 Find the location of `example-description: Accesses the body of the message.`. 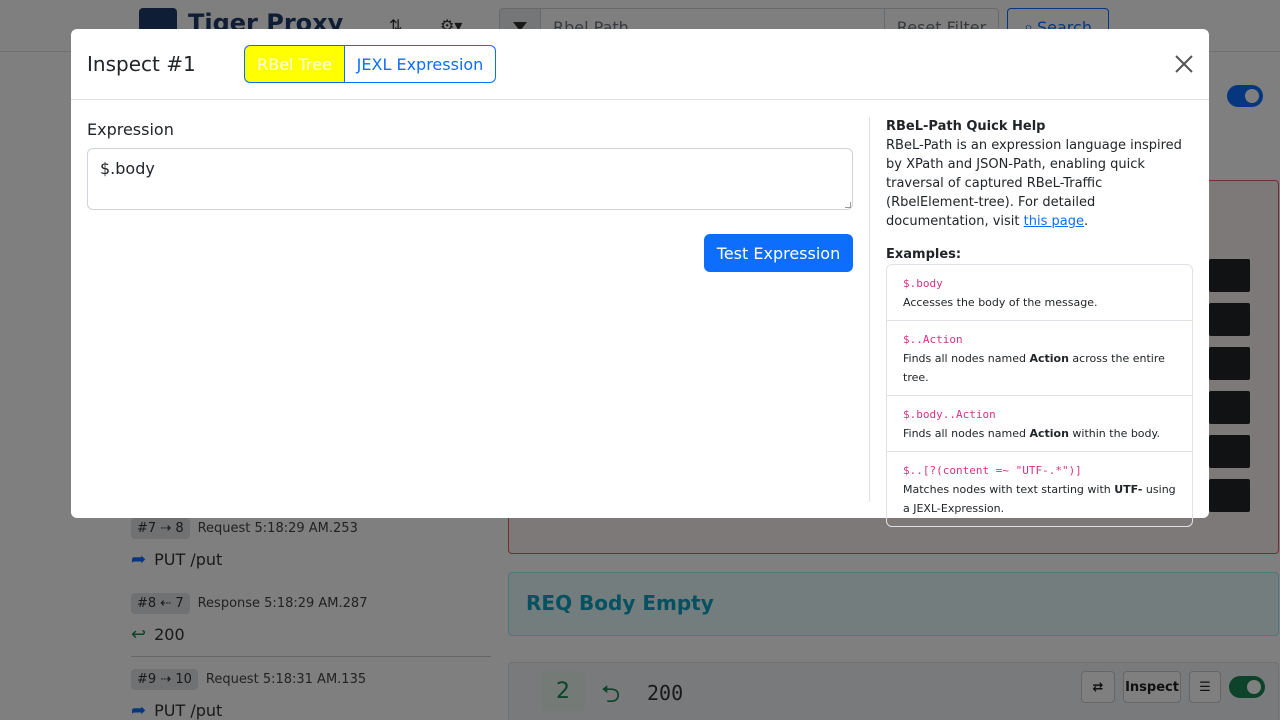

example-description: Accesses the body of the message. is located at coordinates (1039, 302).